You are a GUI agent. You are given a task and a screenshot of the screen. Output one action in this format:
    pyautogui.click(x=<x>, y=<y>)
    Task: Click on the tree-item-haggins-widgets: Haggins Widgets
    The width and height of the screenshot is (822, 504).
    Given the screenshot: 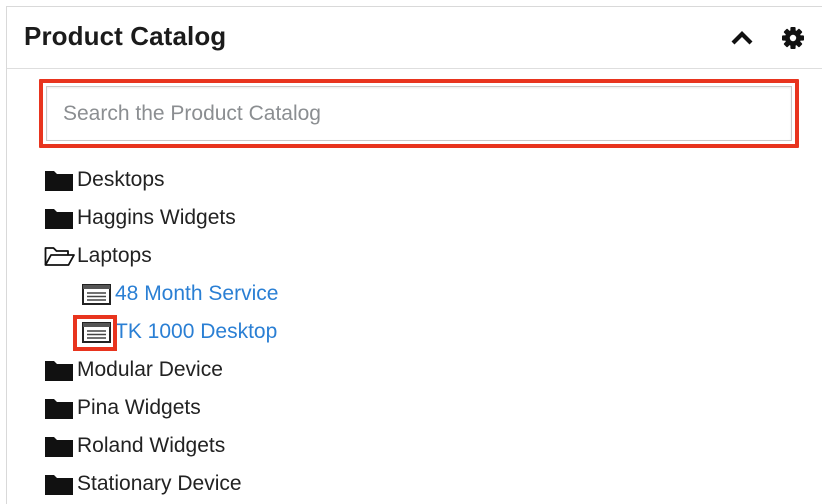 What is the action you would take?
    pyautogui.click(x=139, y=218)
    